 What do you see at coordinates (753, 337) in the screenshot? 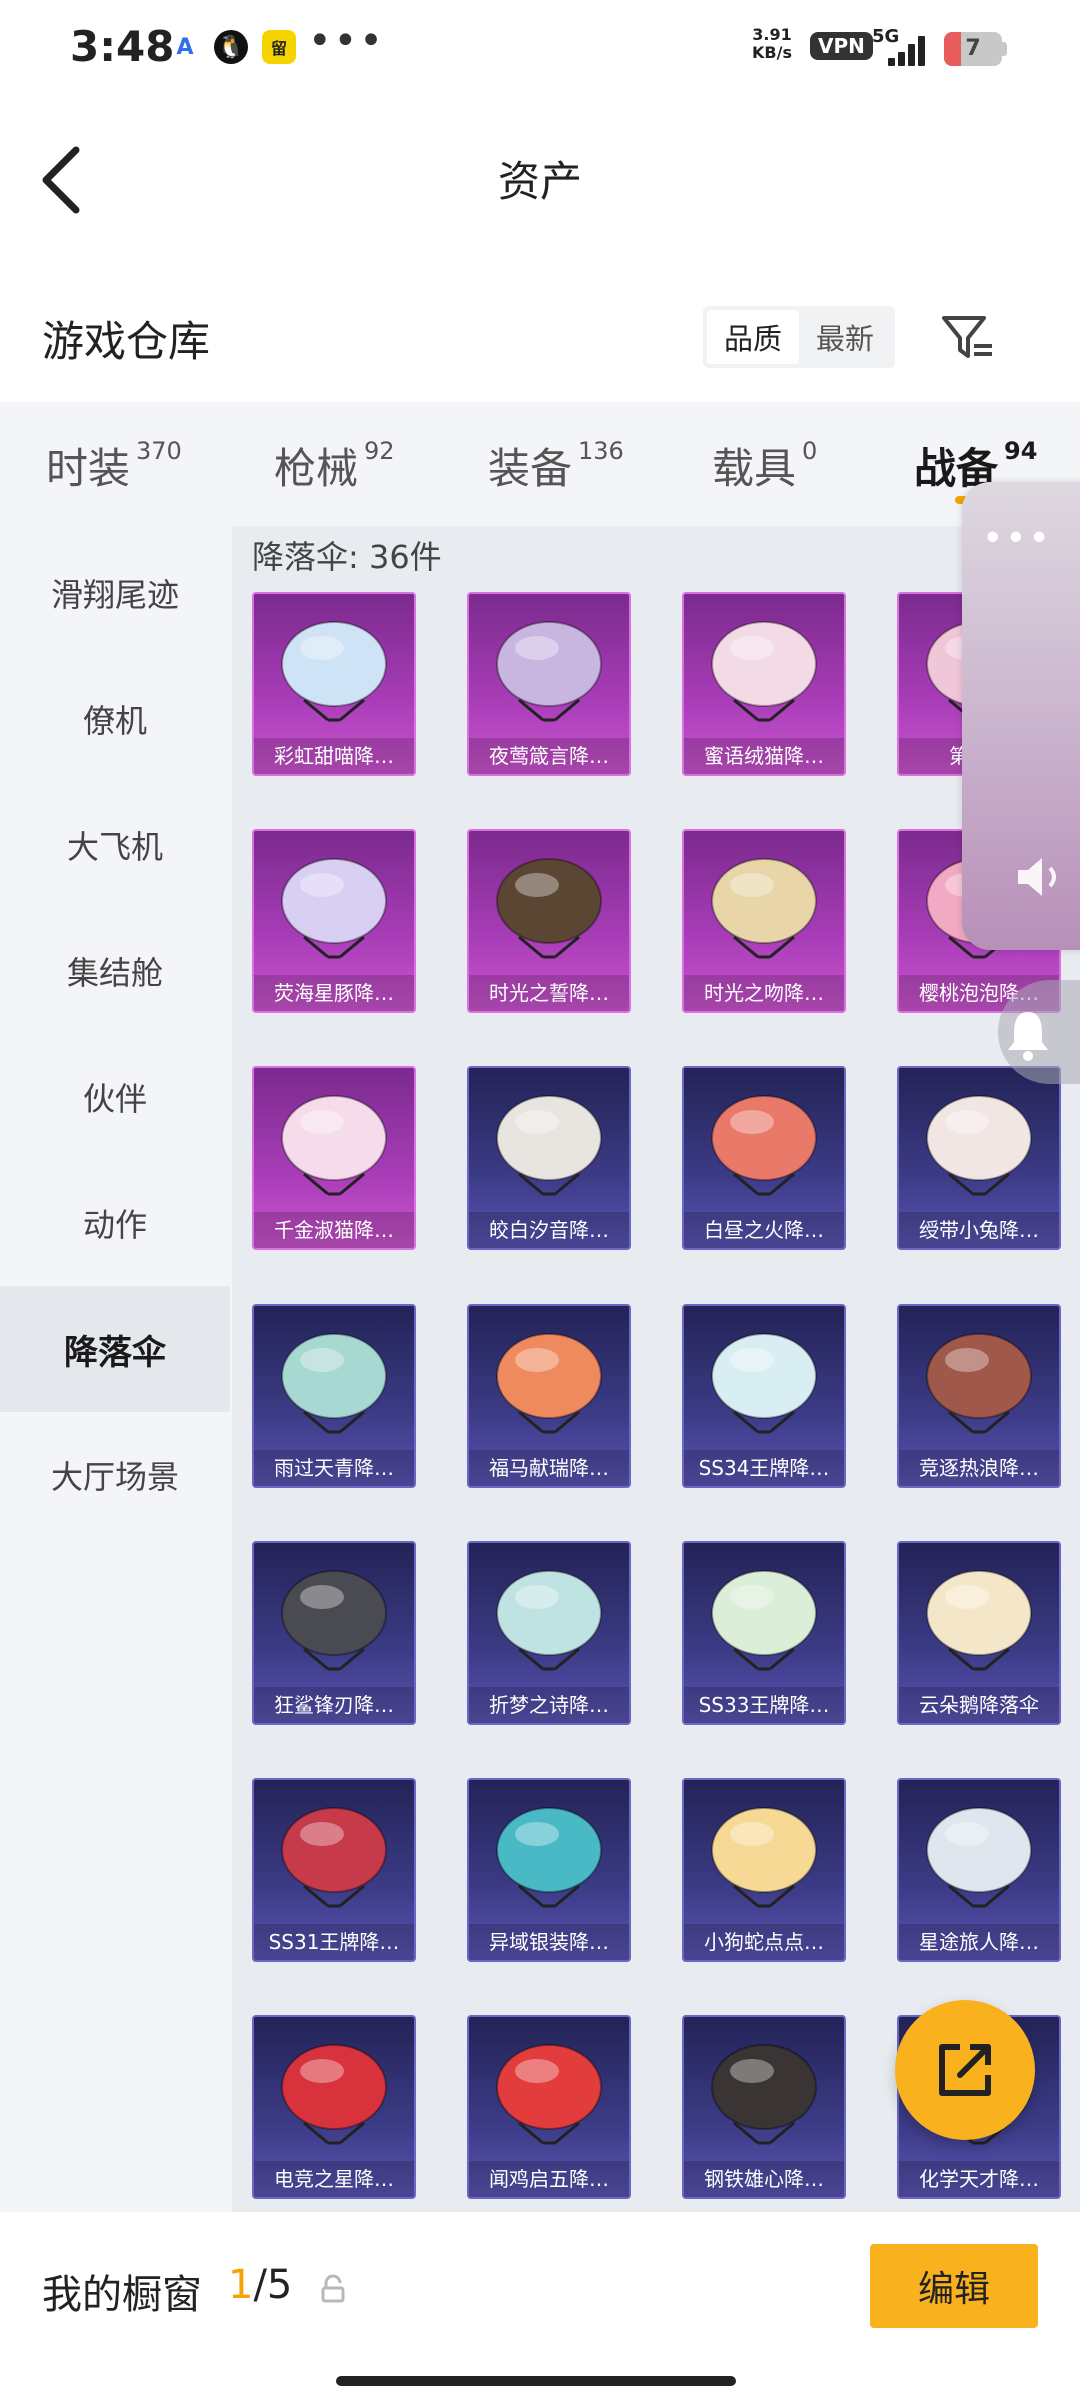
I see `sort-by-quality-button: 品质` at bounding box center [753, 337].